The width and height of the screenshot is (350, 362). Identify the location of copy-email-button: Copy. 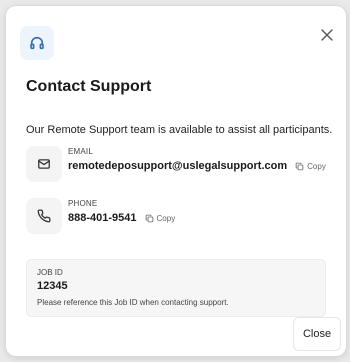
(310, 166).